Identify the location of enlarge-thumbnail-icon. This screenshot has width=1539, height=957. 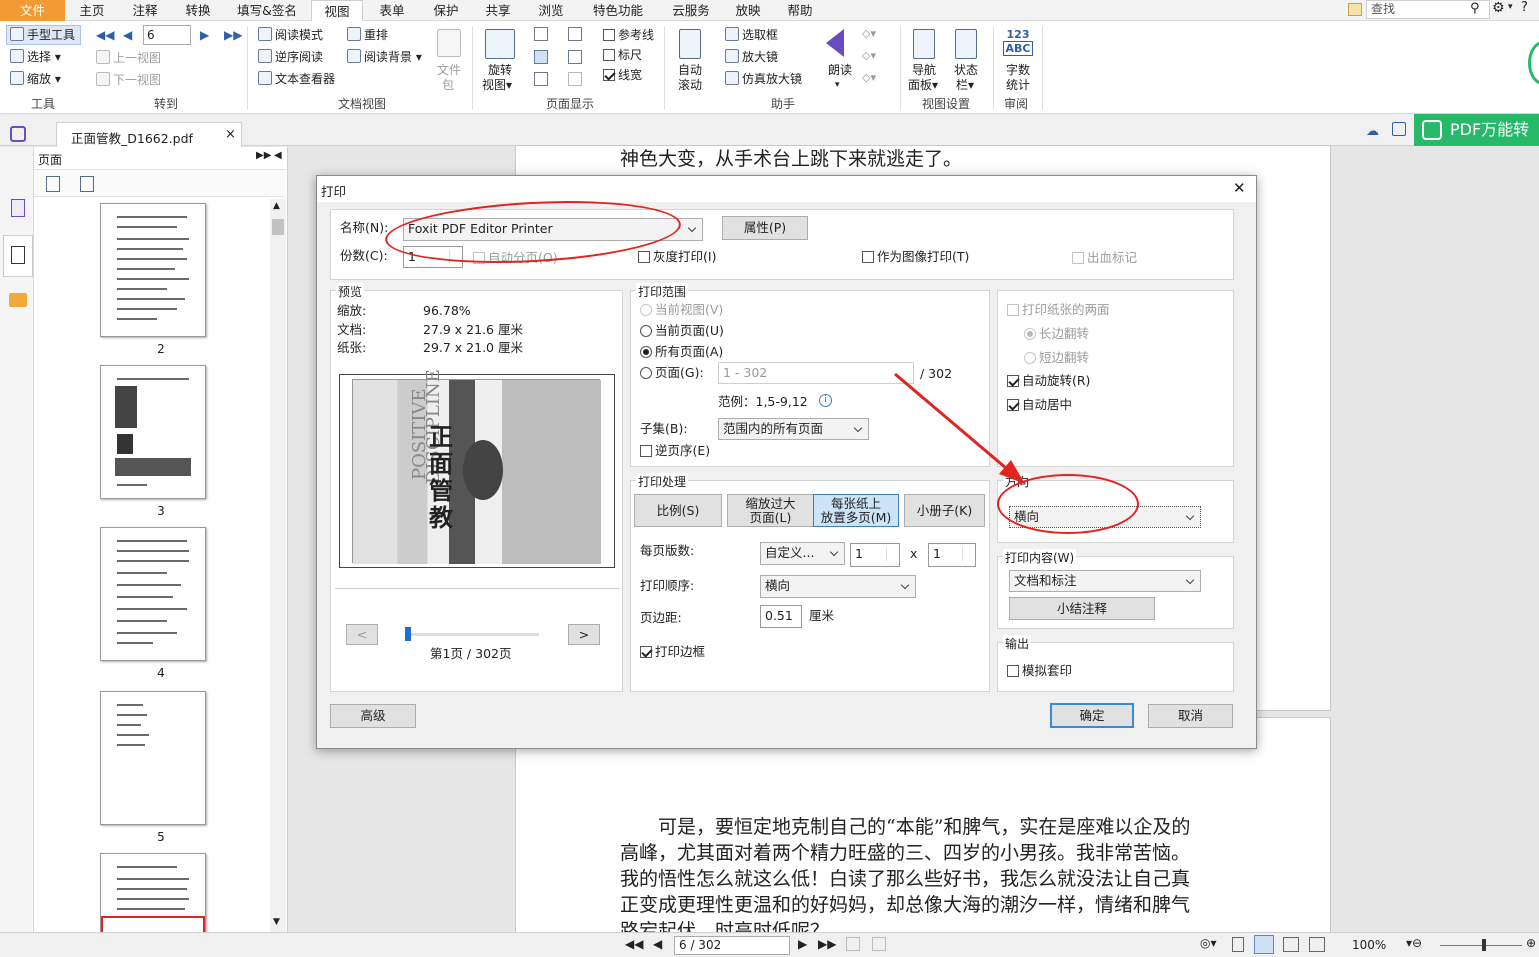
(53, 184).